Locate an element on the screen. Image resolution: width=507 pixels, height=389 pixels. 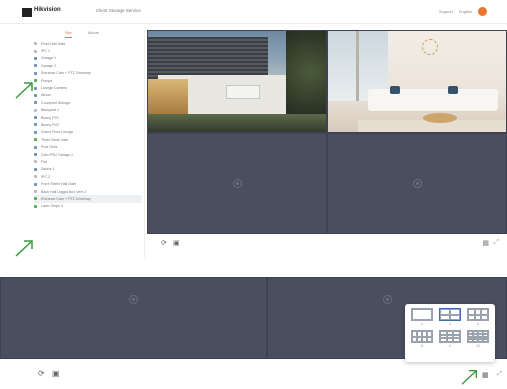
sidebar-item: Garage 1 is located at coordinates (88, 58).